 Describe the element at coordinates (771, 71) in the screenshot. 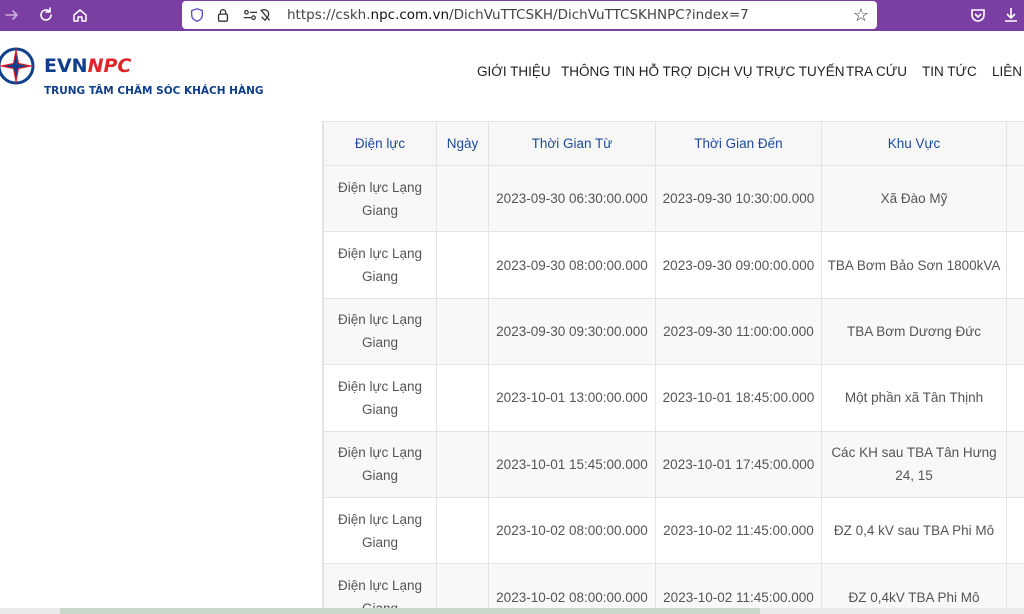

I see `menu-dich-vu-truc-tuyen: DỊCH VỤ TRỰC TUYẾN` at that location.